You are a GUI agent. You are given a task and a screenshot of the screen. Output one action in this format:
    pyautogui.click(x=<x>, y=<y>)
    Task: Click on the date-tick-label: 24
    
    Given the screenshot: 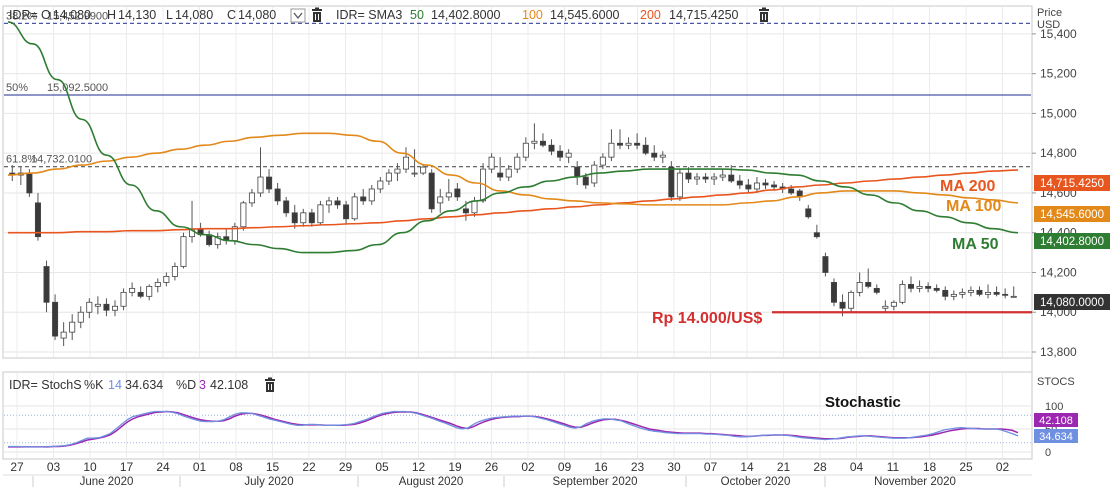 What is the action you would take?
    pyautogui.click(x=163, y=467)
    